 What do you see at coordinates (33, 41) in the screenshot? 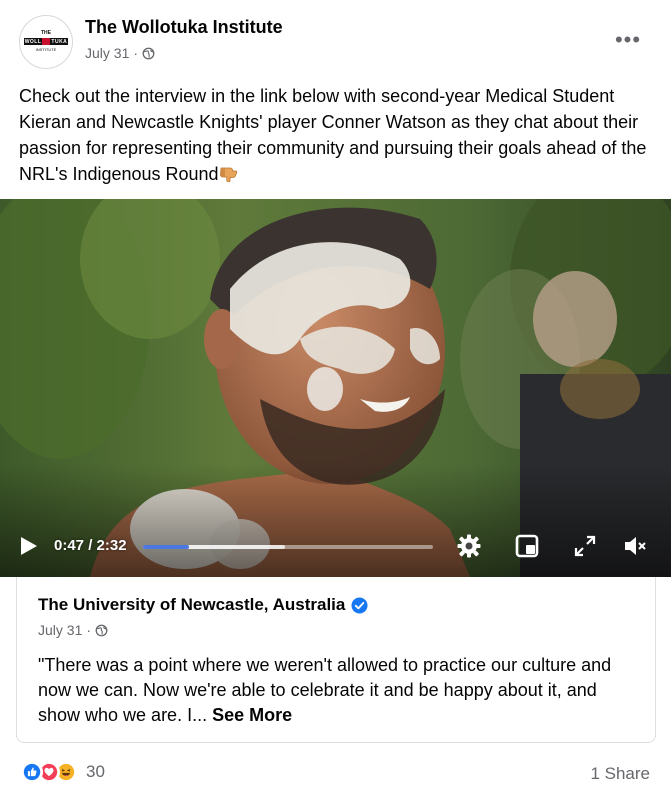
I see `logo-band-left: WOLL` at bounding box center [33, 41].